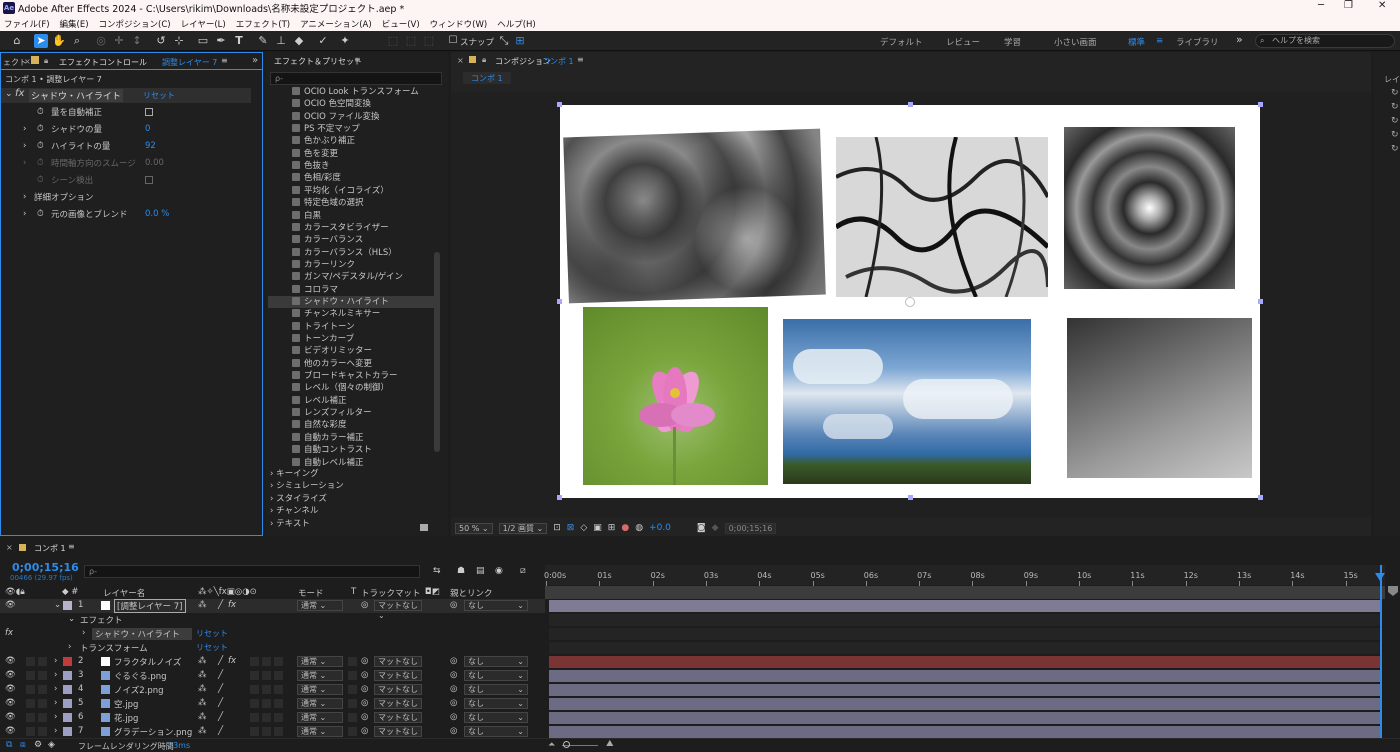  I want to click on preserve-transparency-toggle, so click(352, 717).